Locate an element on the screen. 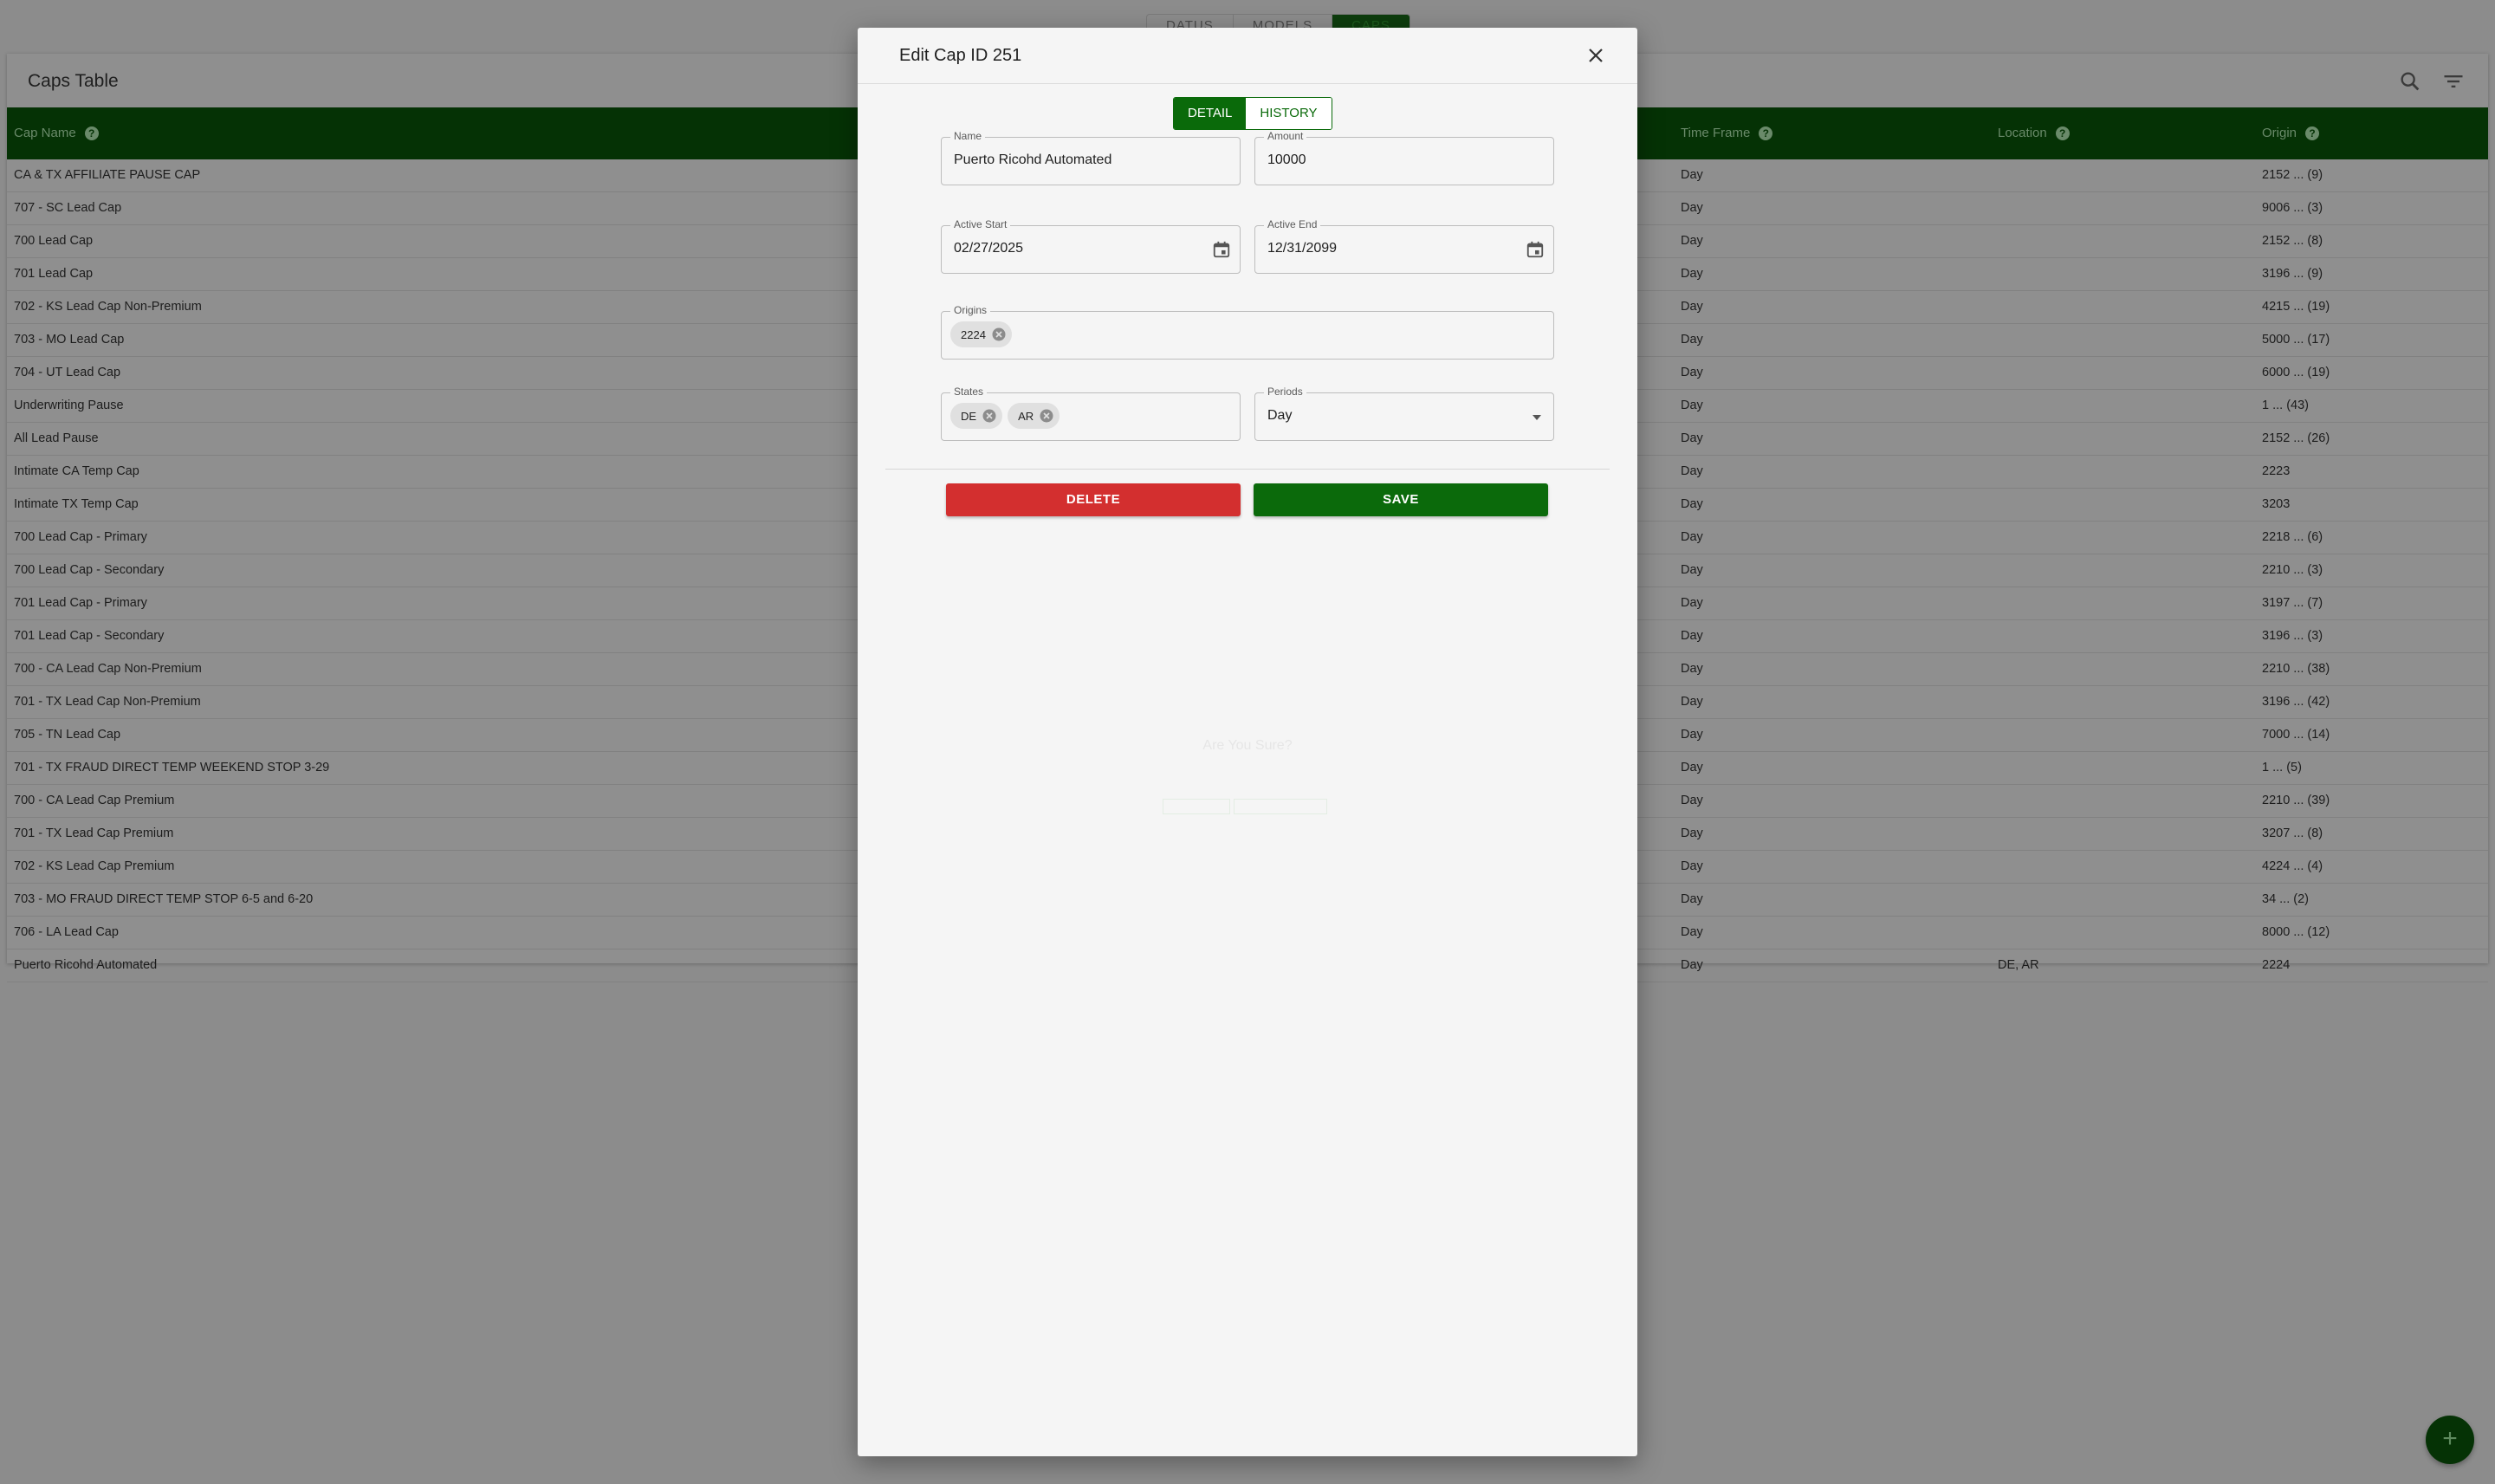  save-button: SAVE is located at coordinates (1401, 500).